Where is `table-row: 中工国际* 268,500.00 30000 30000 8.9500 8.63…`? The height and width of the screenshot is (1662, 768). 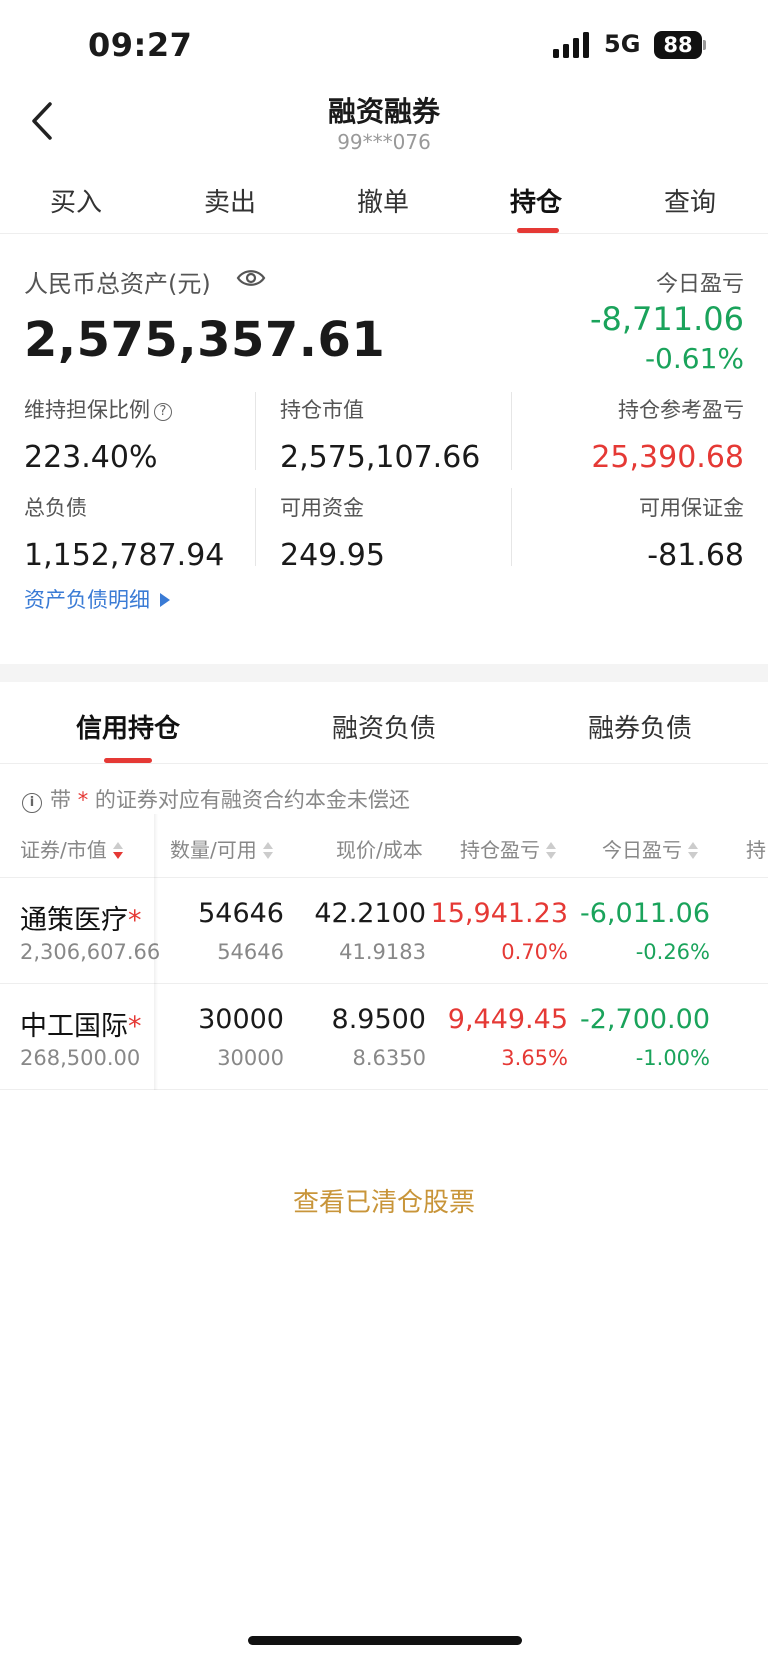 table-row: 中工国际* 268,500.00 30000 30000 8.9500 8.63… is located at coordinates (384, 1037).